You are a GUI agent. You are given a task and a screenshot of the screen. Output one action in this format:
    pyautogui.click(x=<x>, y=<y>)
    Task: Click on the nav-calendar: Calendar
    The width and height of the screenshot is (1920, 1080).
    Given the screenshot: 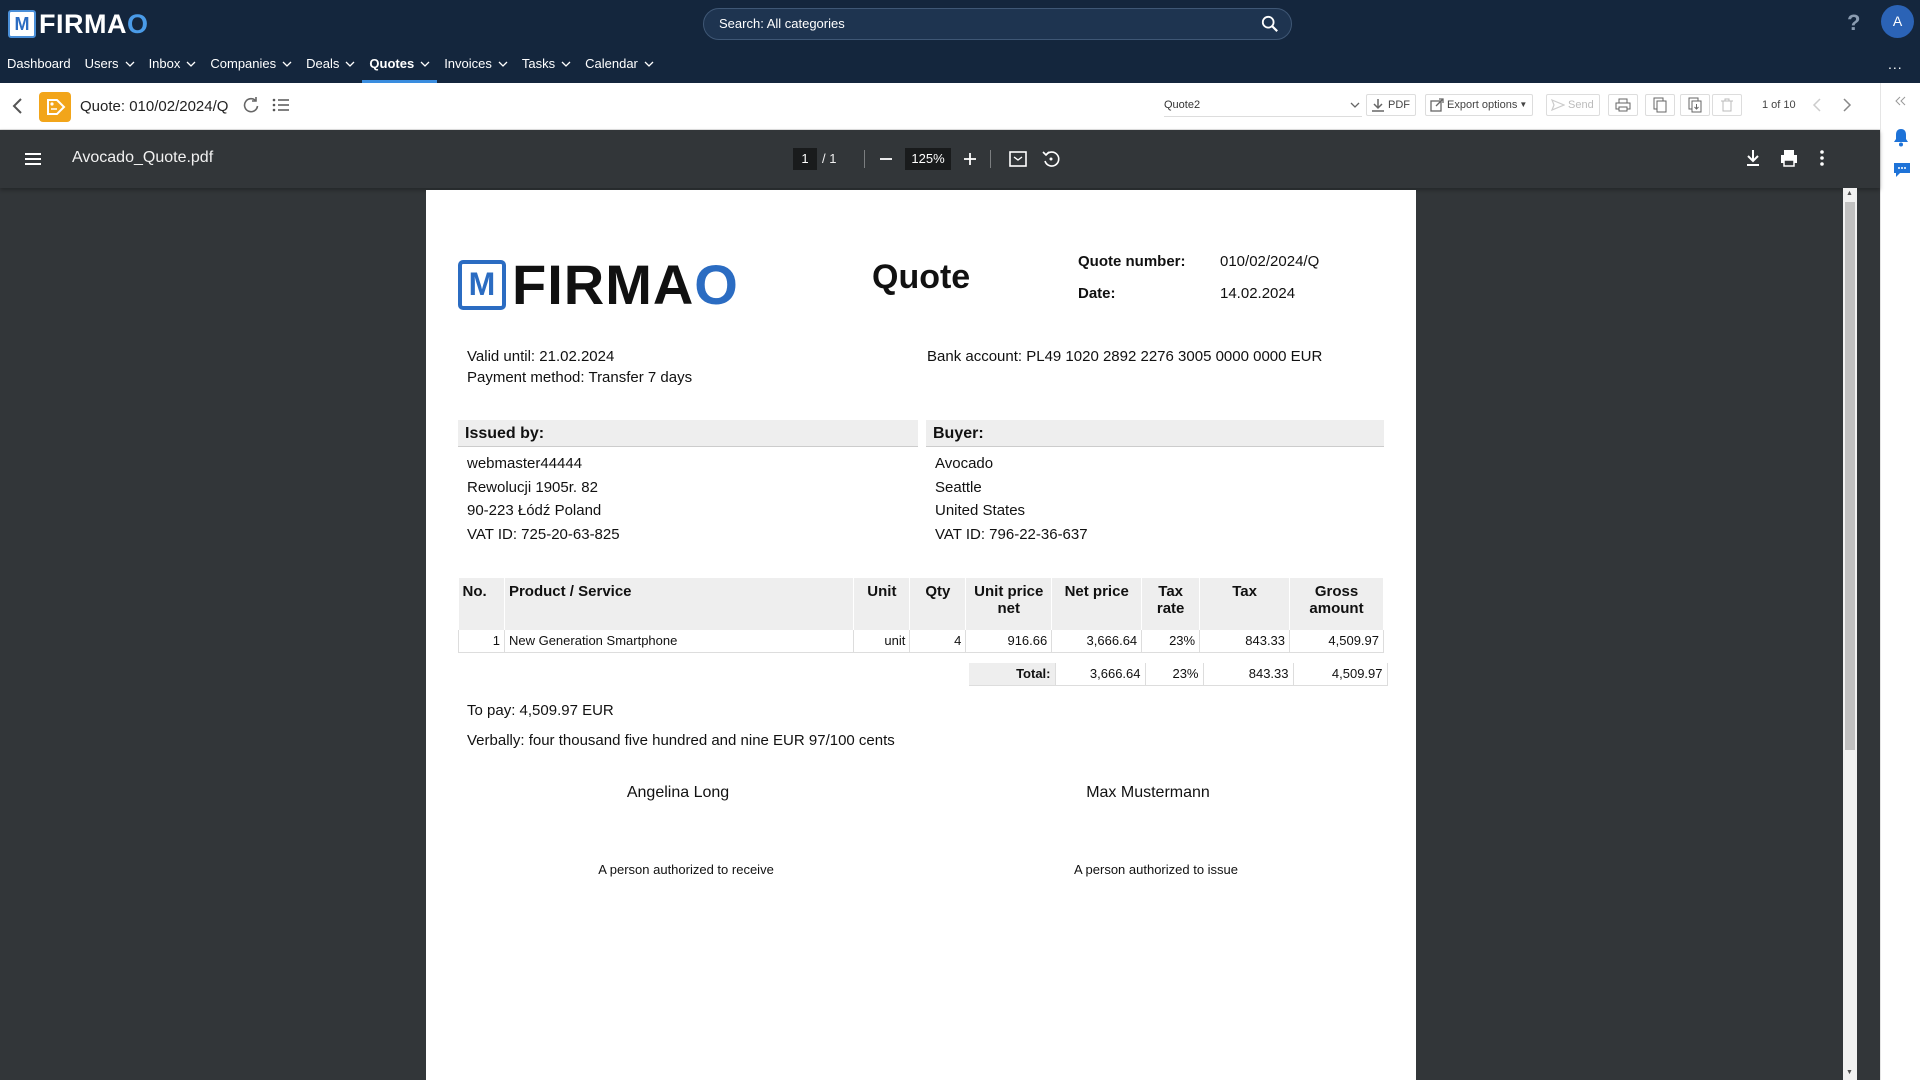 What is the action you would take?
    pyautogui.click(x=619, y=68)
    